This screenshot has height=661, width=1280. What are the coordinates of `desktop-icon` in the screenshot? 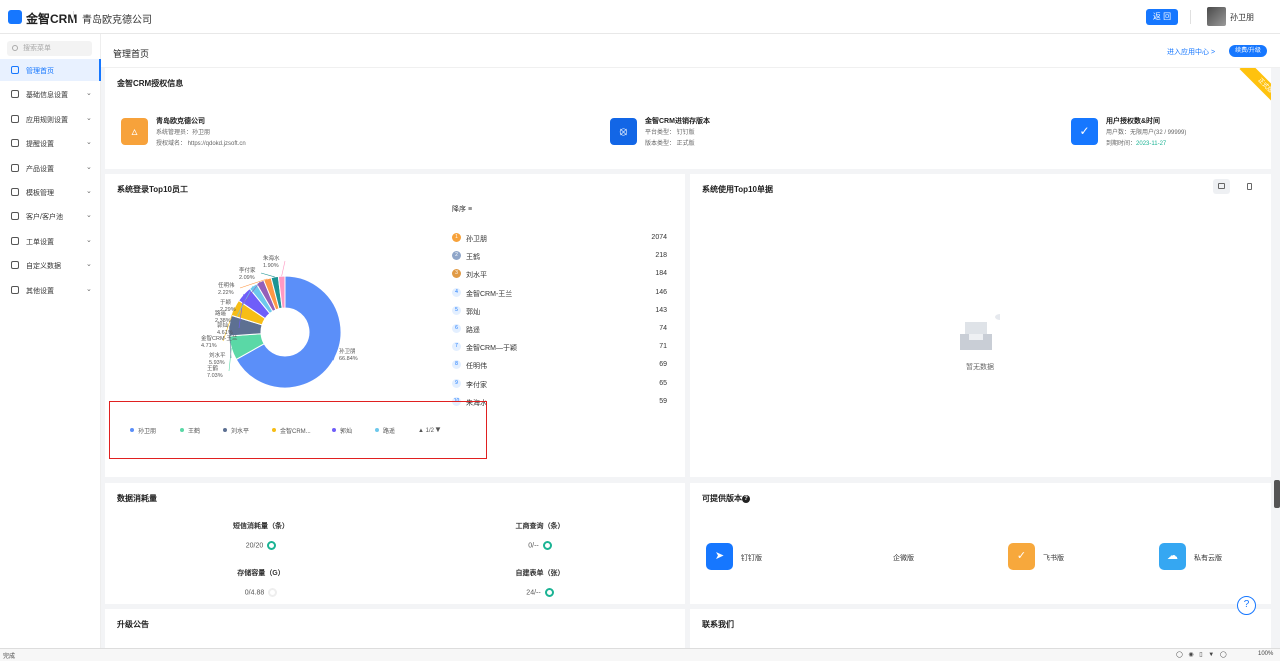 It's located at (1221, 186).